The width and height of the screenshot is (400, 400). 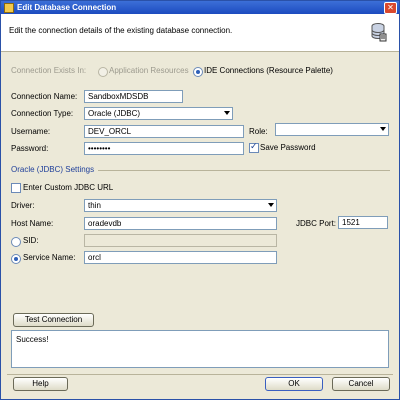 I want to click on app-icon, so click(x=9, y=8).